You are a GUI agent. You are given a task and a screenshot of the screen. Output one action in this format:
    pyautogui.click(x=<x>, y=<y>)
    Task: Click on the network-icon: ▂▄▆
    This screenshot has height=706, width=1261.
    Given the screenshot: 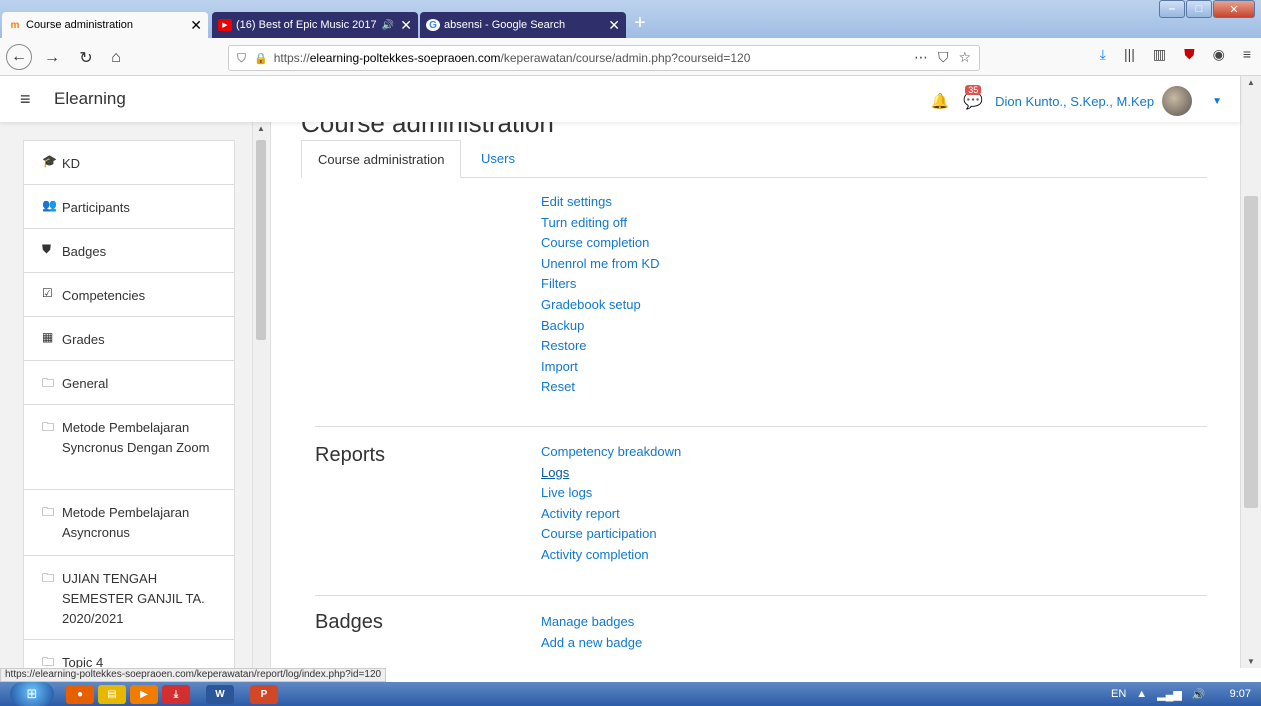 What is the action you would take?
    pyautogui.click(x=1169, y=694)
    